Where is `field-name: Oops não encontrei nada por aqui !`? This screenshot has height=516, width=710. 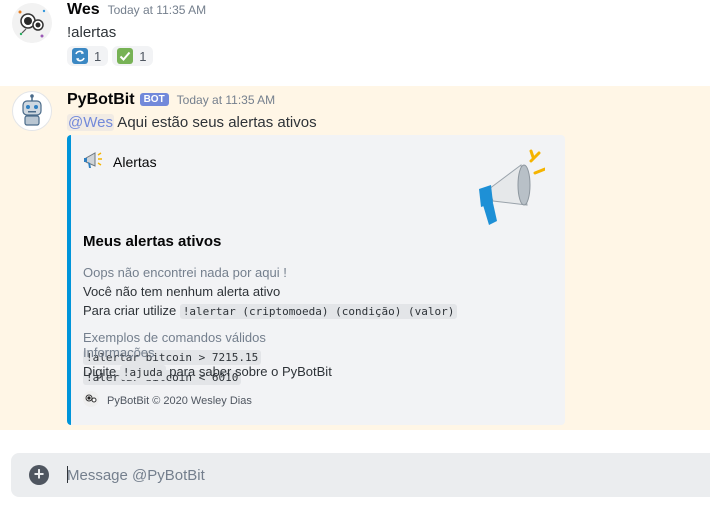 field-name: Oops não encontrei nada por aqui ! is located at coordinates (185, 272).